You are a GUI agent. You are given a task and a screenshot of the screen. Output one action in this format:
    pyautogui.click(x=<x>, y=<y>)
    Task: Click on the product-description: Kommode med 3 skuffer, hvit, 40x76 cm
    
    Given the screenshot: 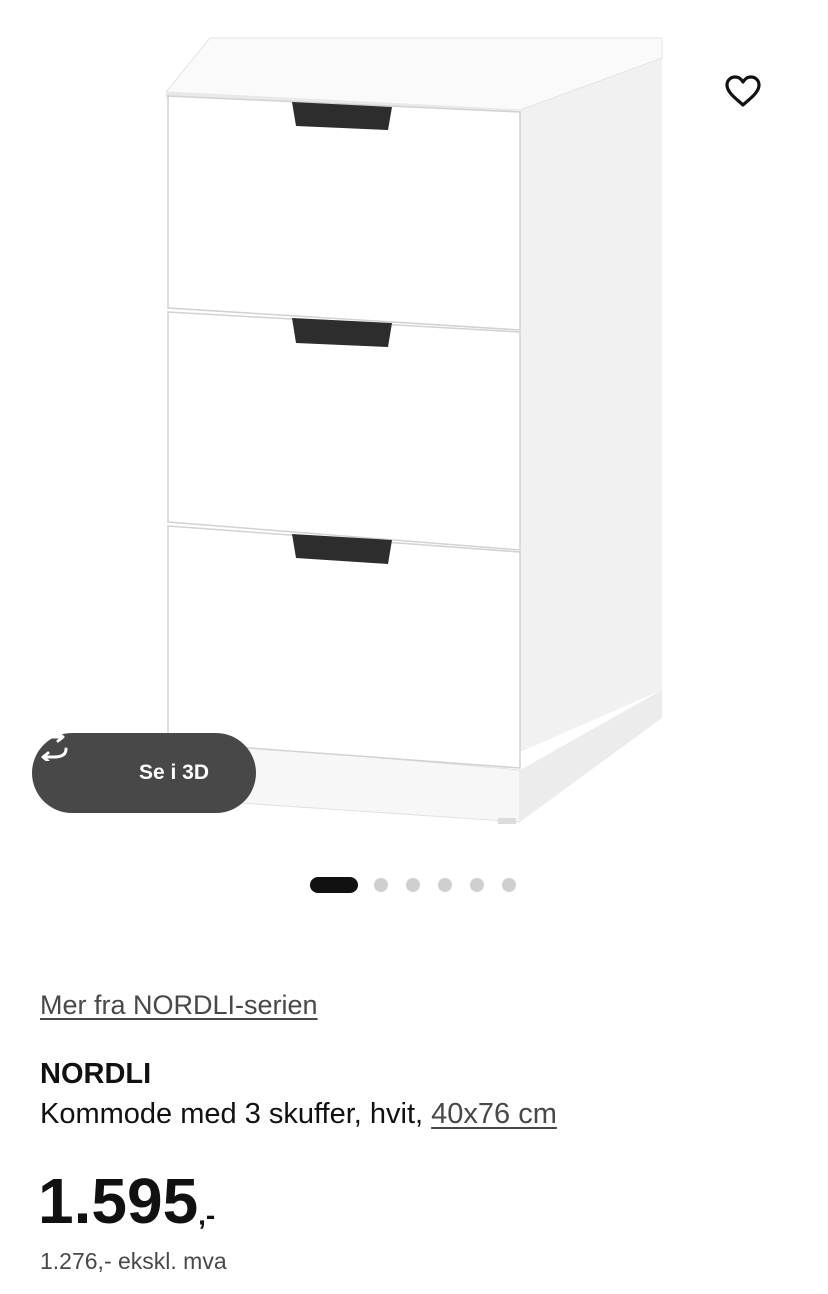 What is the action you would take?
    pyautogui.click(x=298, y=1114)
    